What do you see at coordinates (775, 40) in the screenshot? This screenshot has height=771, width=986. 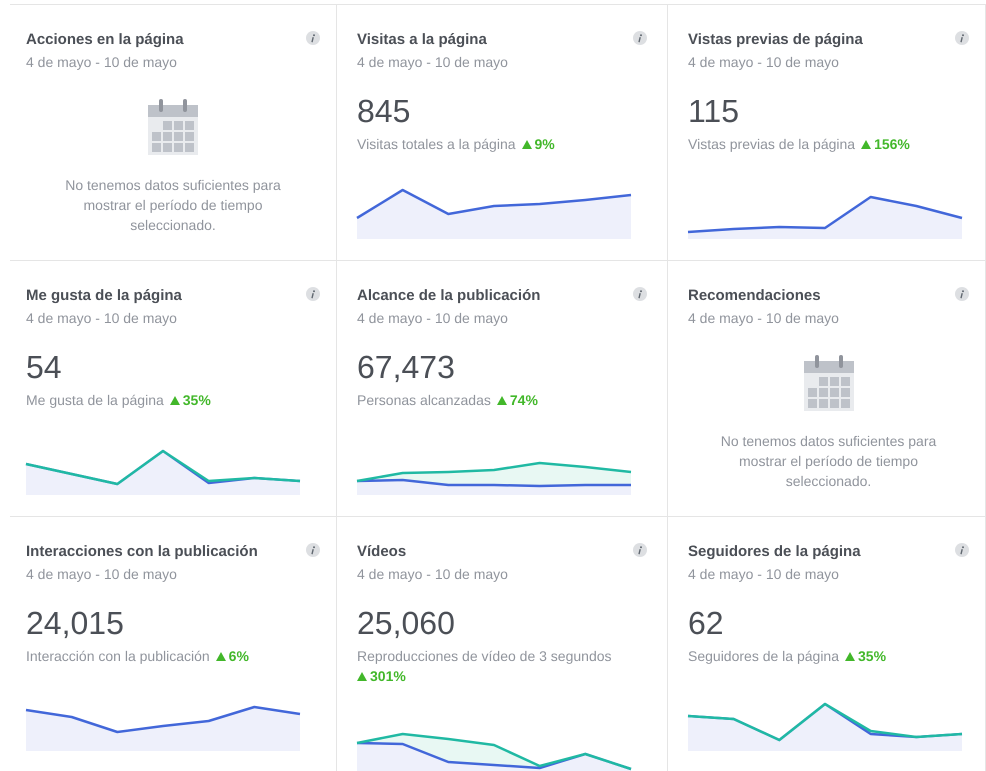 I see `card-title: Vistas previas de página` at bounding box center [775, 40].